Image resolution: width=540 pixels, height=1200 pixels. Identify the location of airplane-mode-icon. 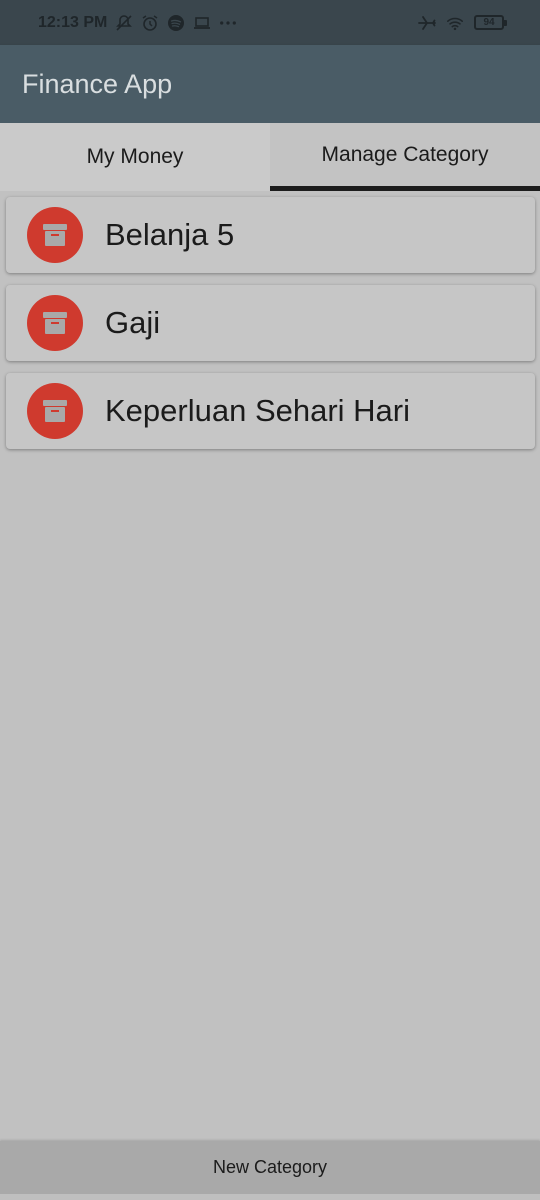
(427, 23).